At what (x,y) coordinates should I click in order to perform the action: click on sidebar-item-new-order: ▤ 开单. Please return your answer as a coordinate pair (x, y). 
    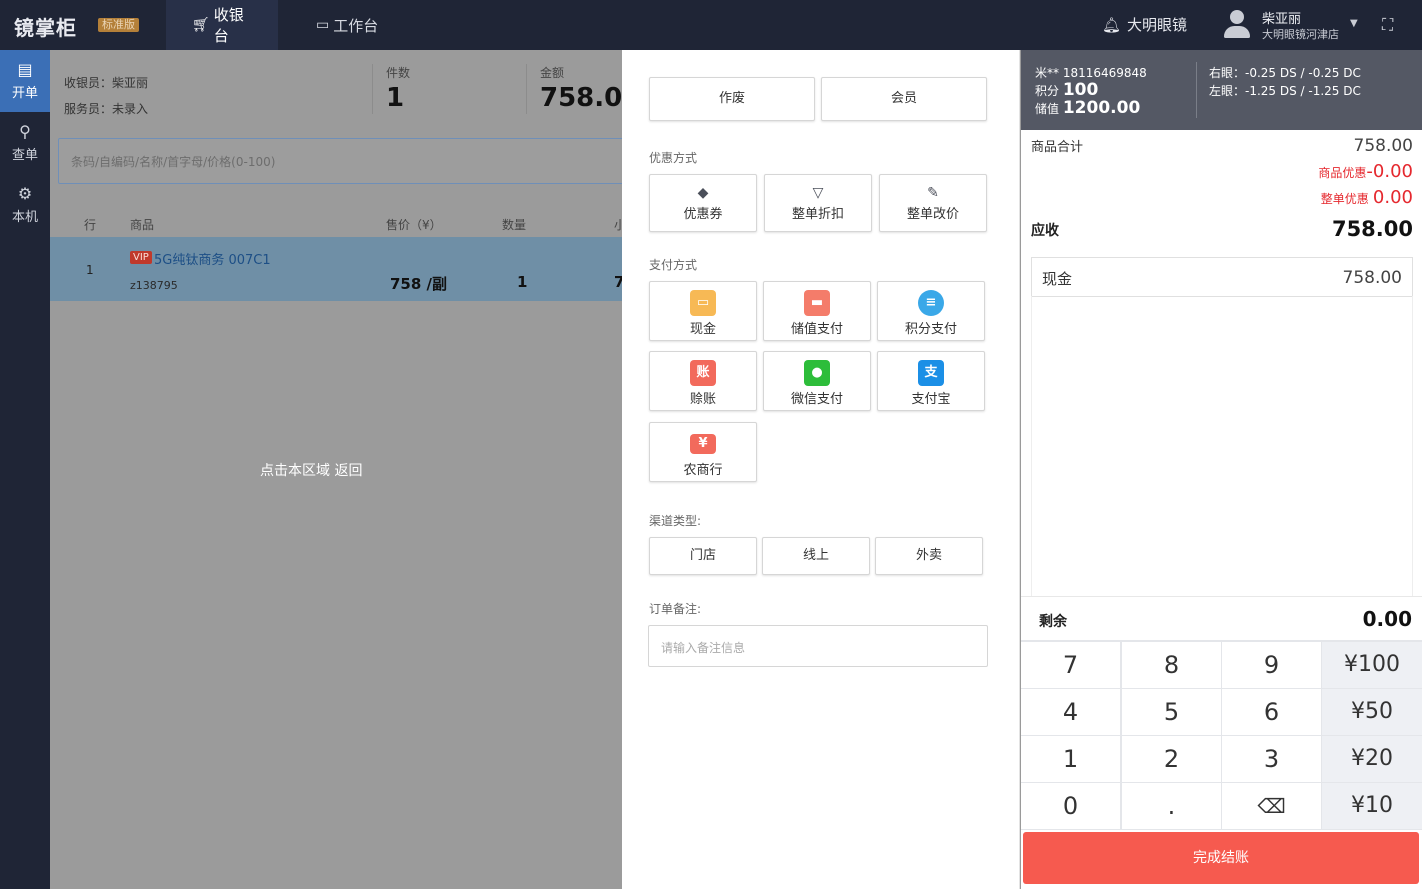
    Looking at the image, I should click on (25, 81).